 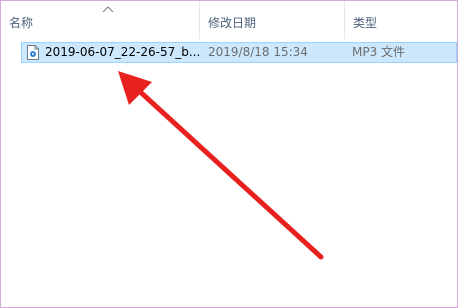 I want to click on audio-file-icon, so click(x=33, y=52).